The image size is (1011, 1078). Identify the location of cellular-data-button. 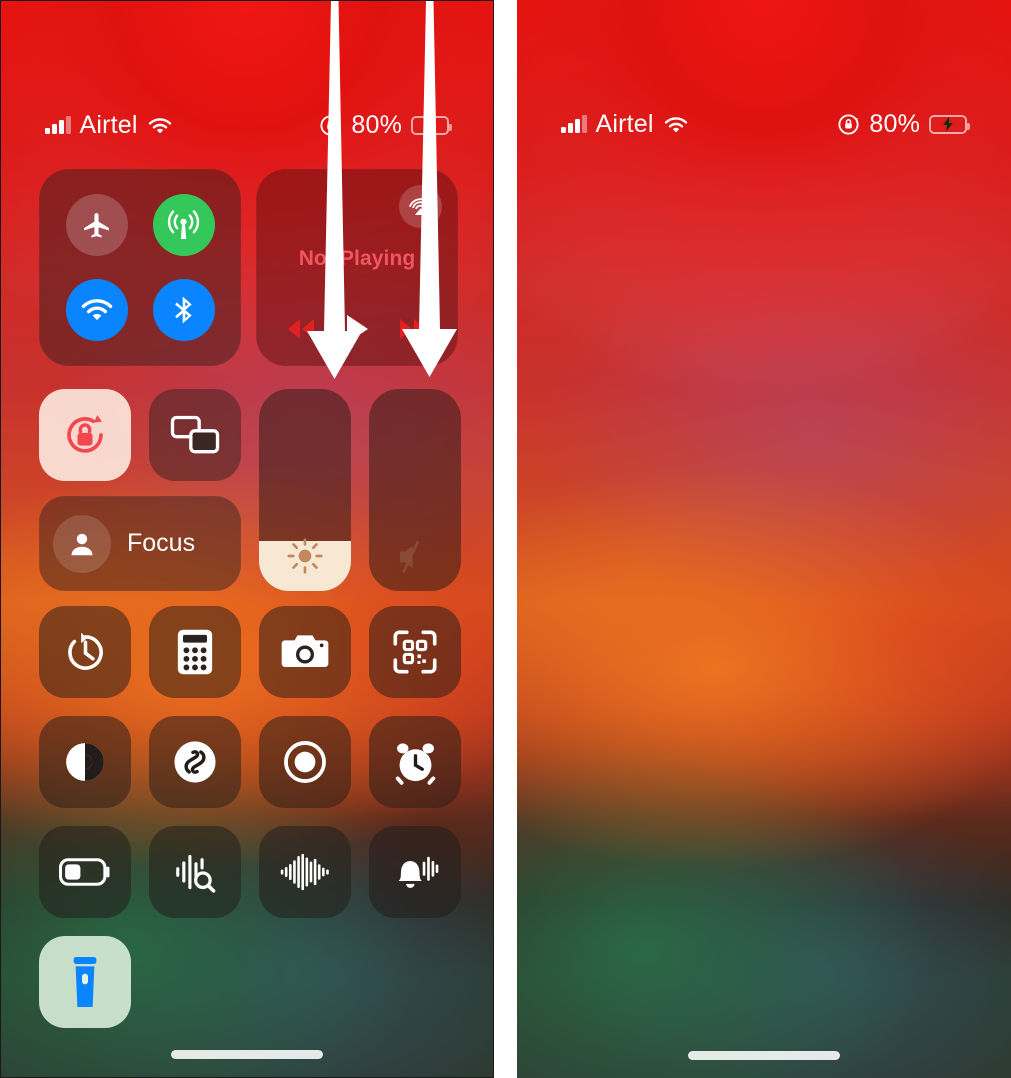
(183, 225).